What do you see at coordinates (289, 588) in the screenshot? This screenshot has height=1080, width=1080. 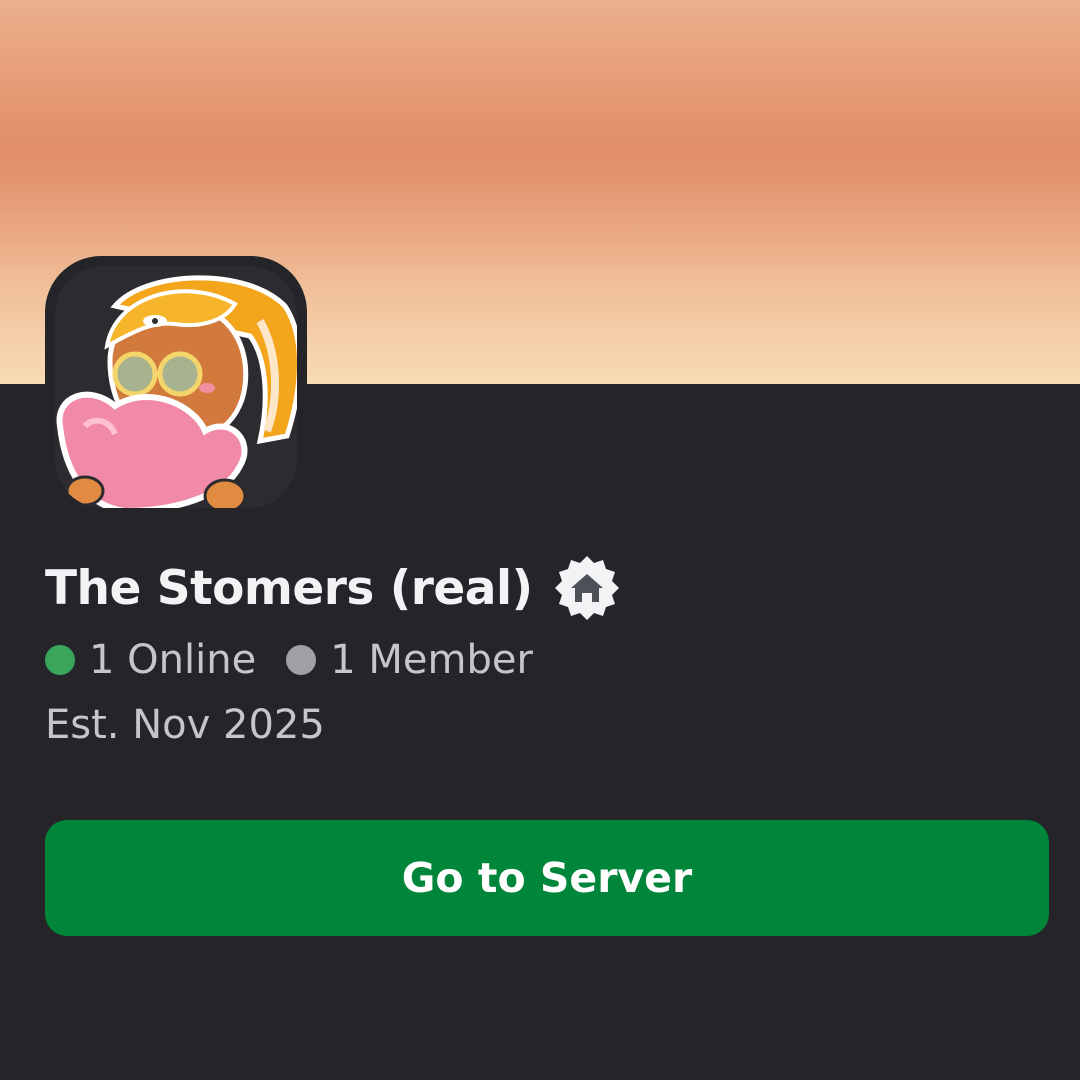 I see `server-name: The Stomers (real)` at bounding box center [289, 588].